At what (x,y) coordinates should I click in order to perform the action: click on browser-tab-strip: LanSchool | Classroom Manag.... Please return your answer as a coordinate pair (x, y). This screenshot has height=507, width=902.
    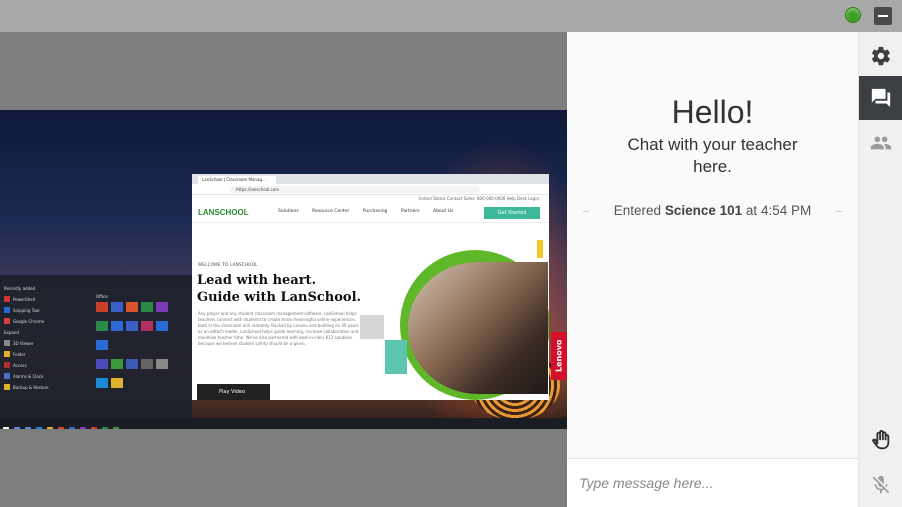
    Looking at the image, I should click on (370, 179).